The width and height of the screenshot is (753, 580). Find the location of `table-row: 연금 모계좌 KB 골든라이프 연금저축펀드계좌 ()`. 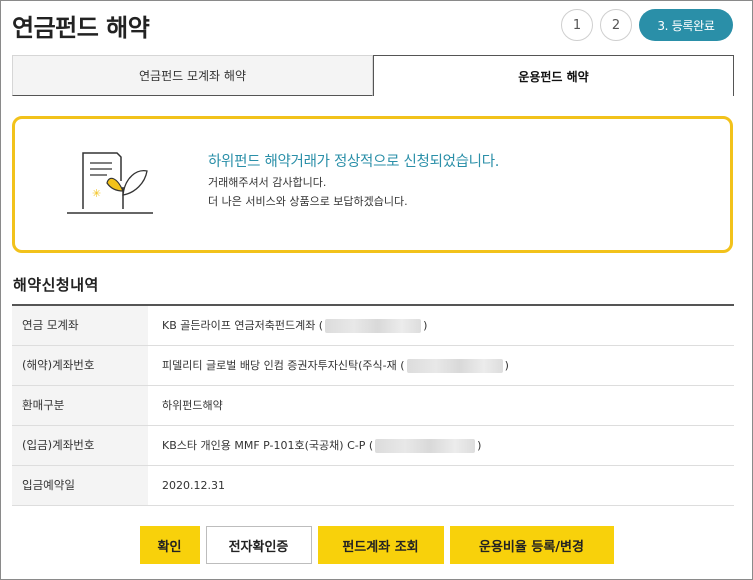

table-row: 연금 모계좌 KB 골든라이프 연금저축펀드계좌 () is located at coordinates (373, 325).